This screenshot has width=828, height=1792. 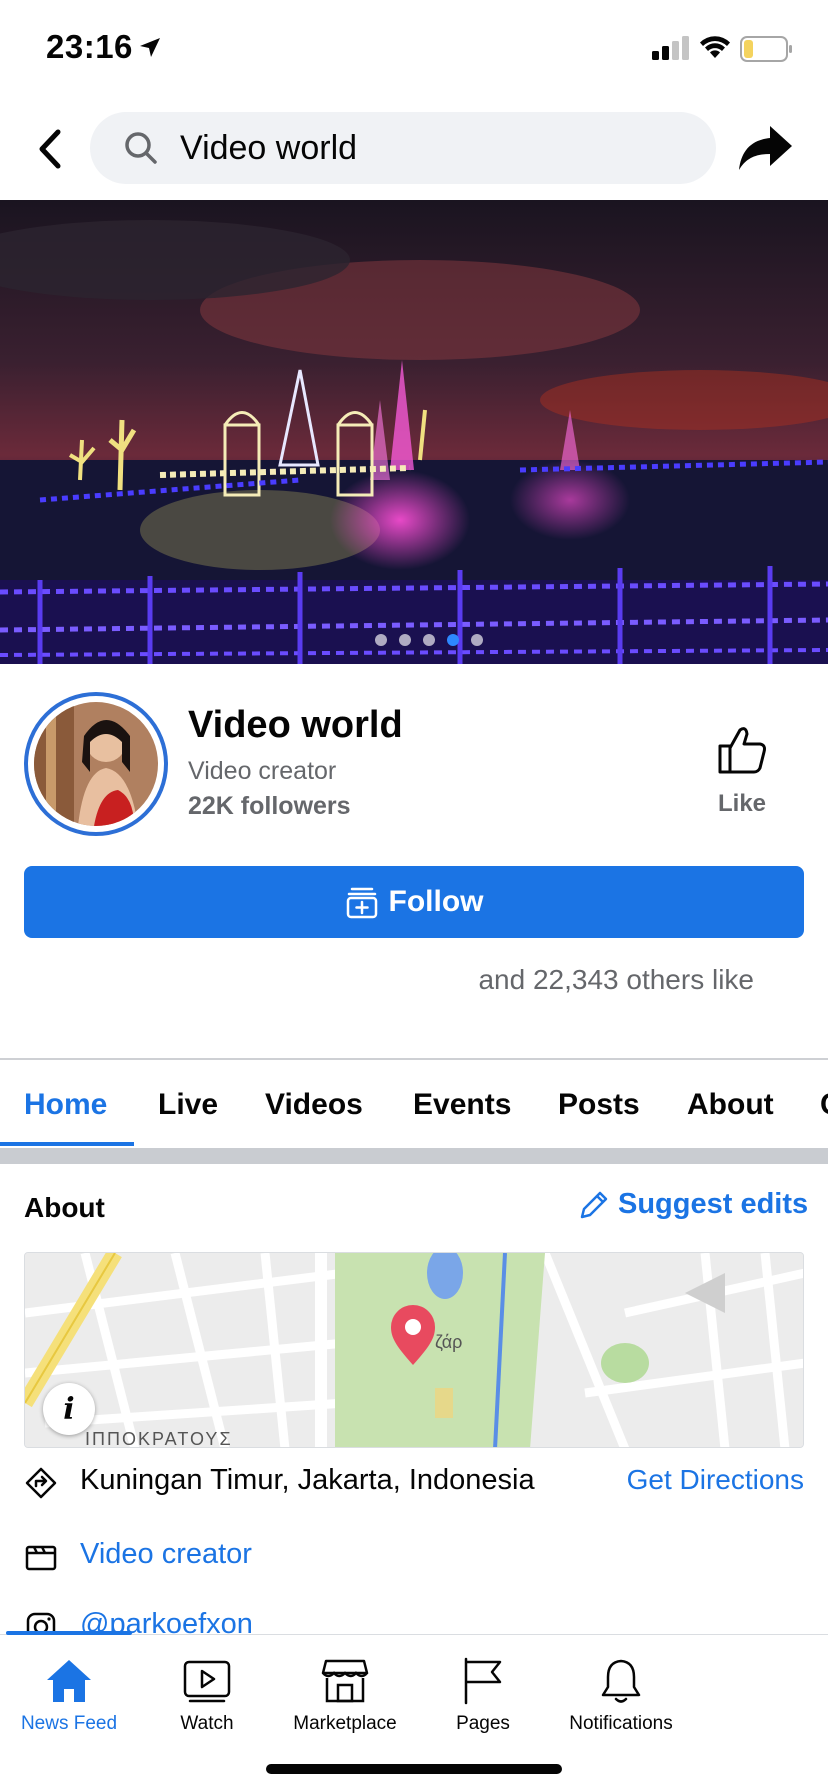 What do you see at coordinates (314, 1105) in the screenshot?
I see `tab-videos: Videos` at bounding box center [314, 1105].